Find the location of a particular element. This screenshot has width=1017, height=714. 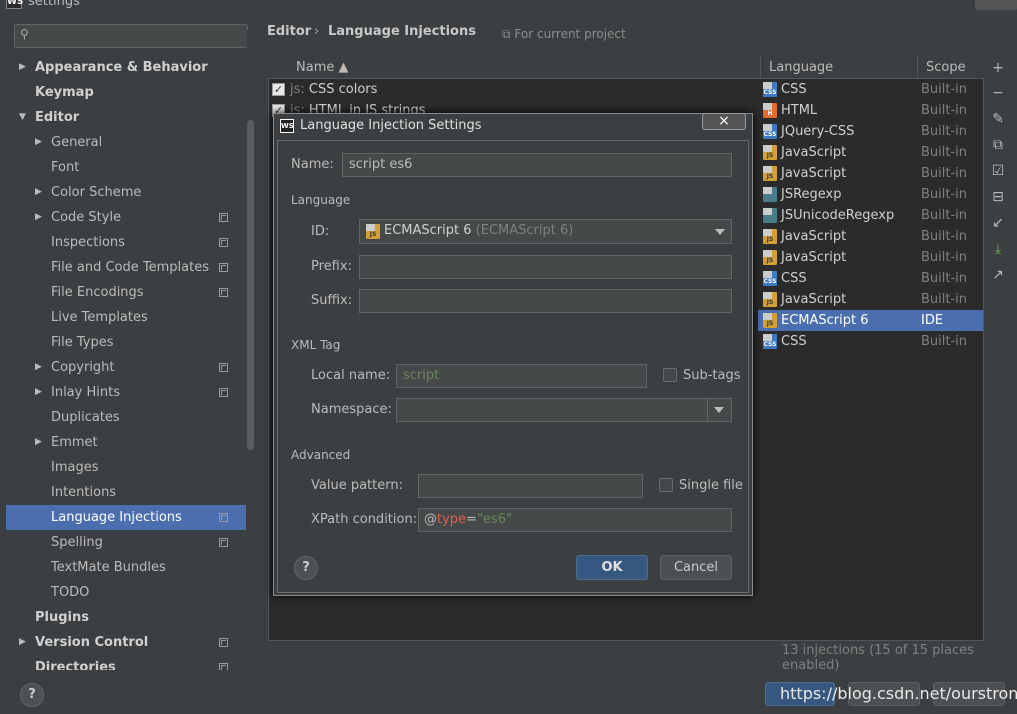

breadcrumb-editor: Editor is located at coordinates (289, 31).